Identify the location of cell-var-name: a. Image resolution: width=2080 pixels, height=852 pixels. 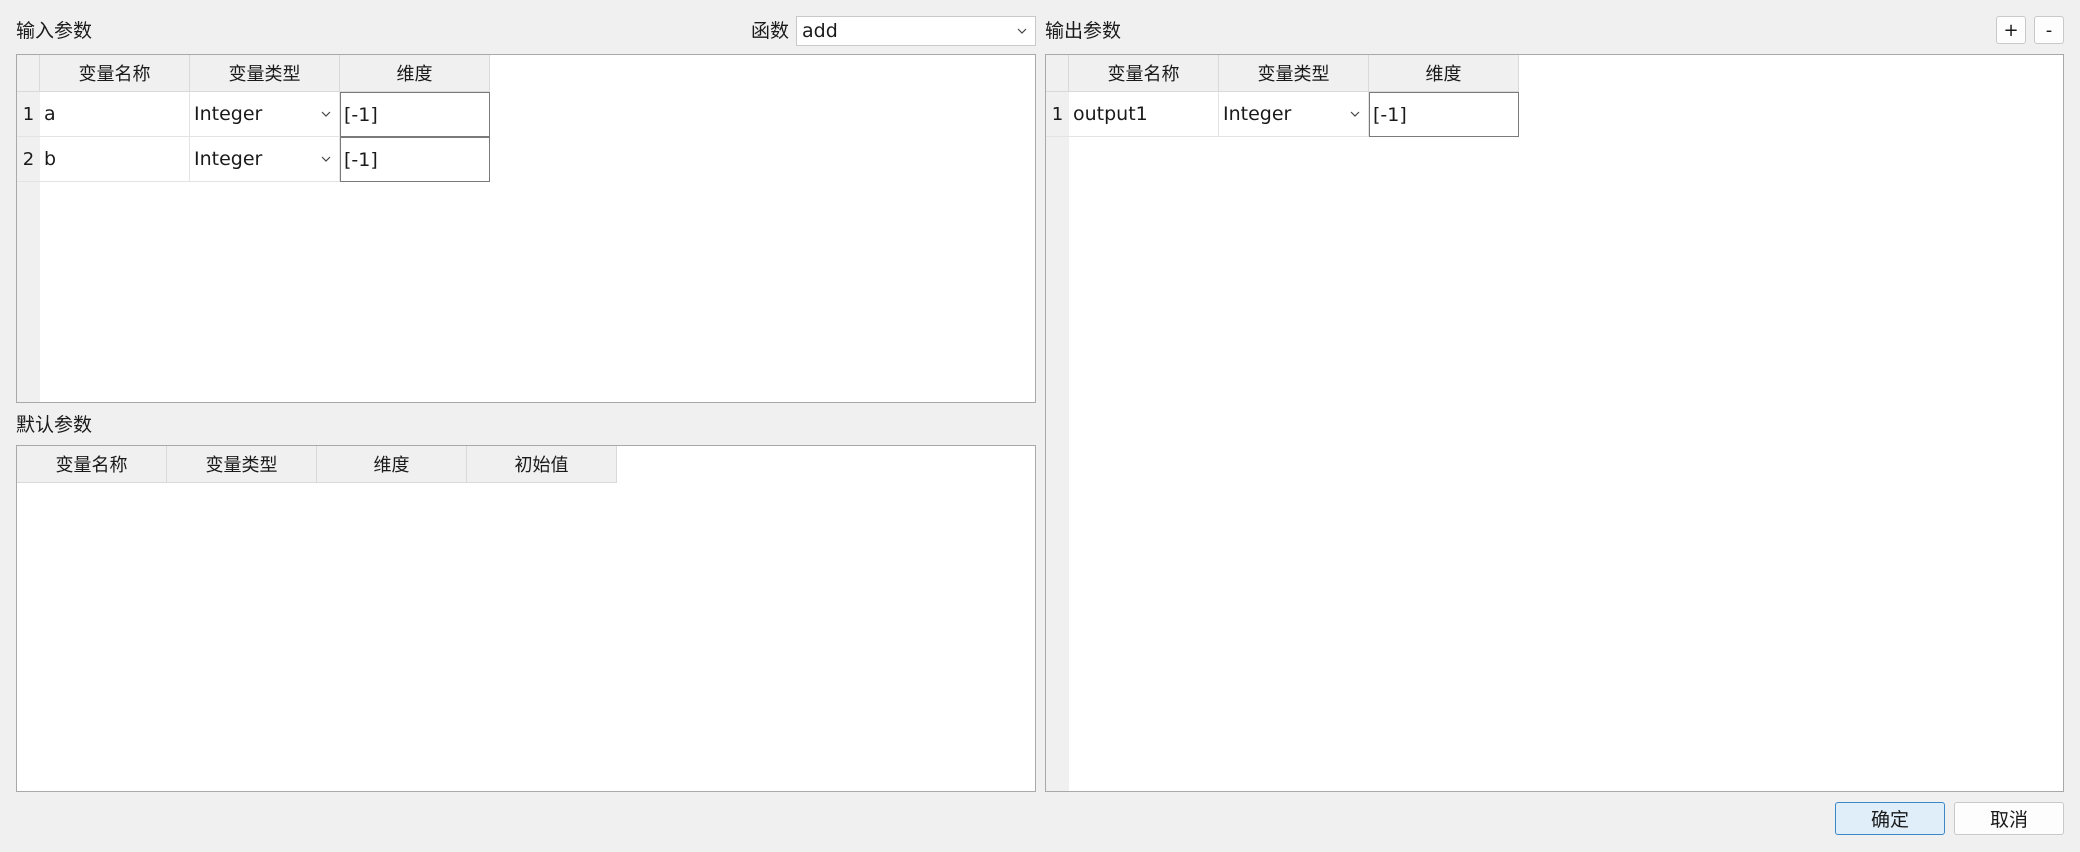
(115, 114).